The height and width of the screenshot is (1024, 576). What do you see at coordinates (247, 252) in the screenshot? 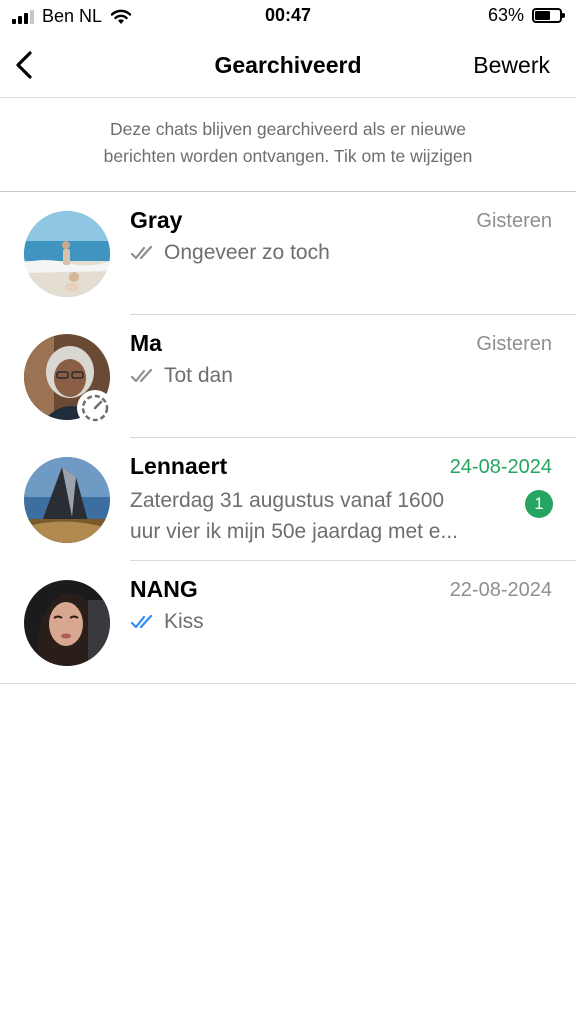
I see `chat-preview: Ongeveer zo toch` at bounding box center [247, 252].